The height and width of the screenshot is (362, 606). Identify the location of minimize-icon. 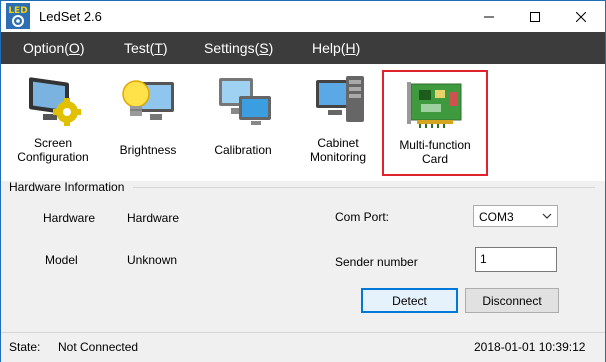
(489, 16).